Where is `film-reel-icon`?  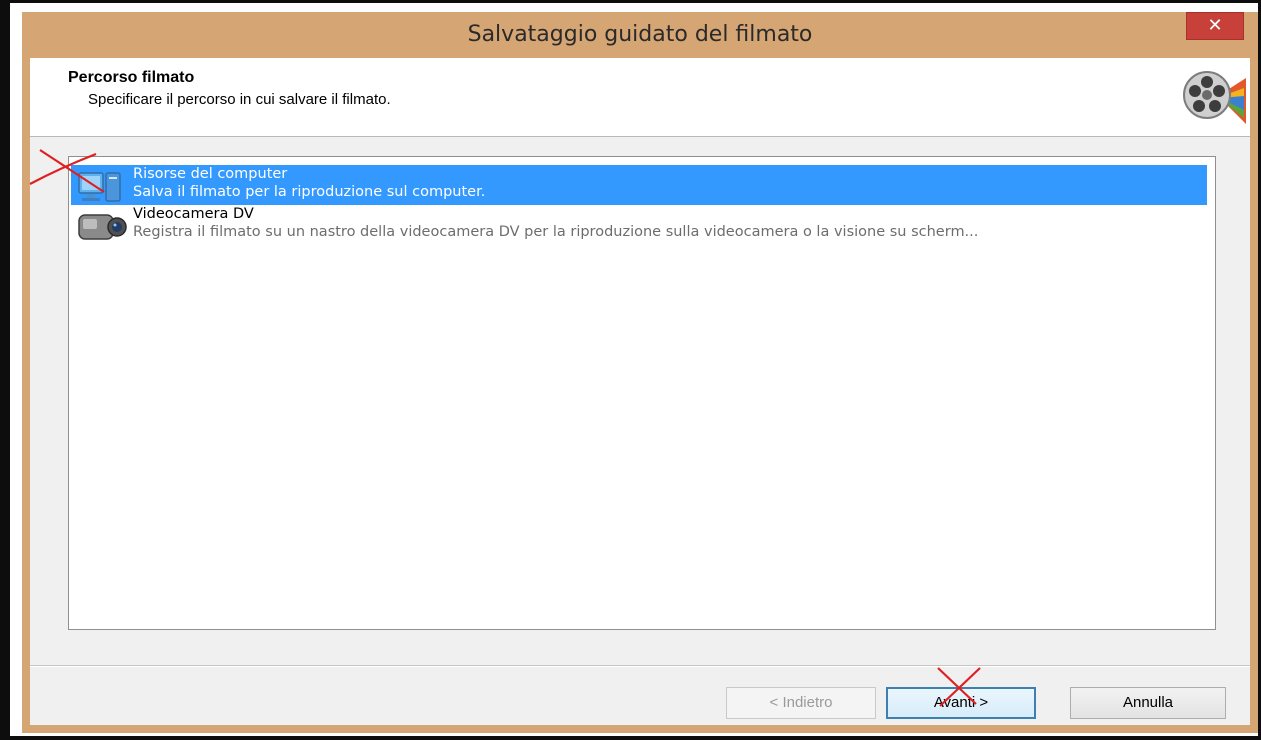
film-reel-icon is located at coordinates (1214, 97).